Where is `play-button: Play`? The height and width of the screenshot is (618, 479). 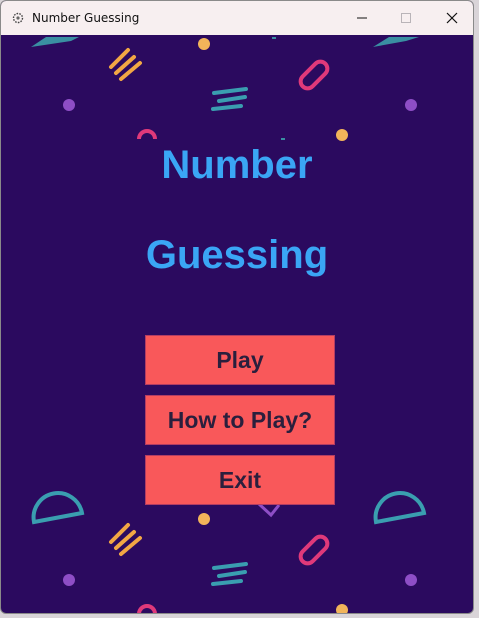 play-button: Play is located at coordinates (240, 360).